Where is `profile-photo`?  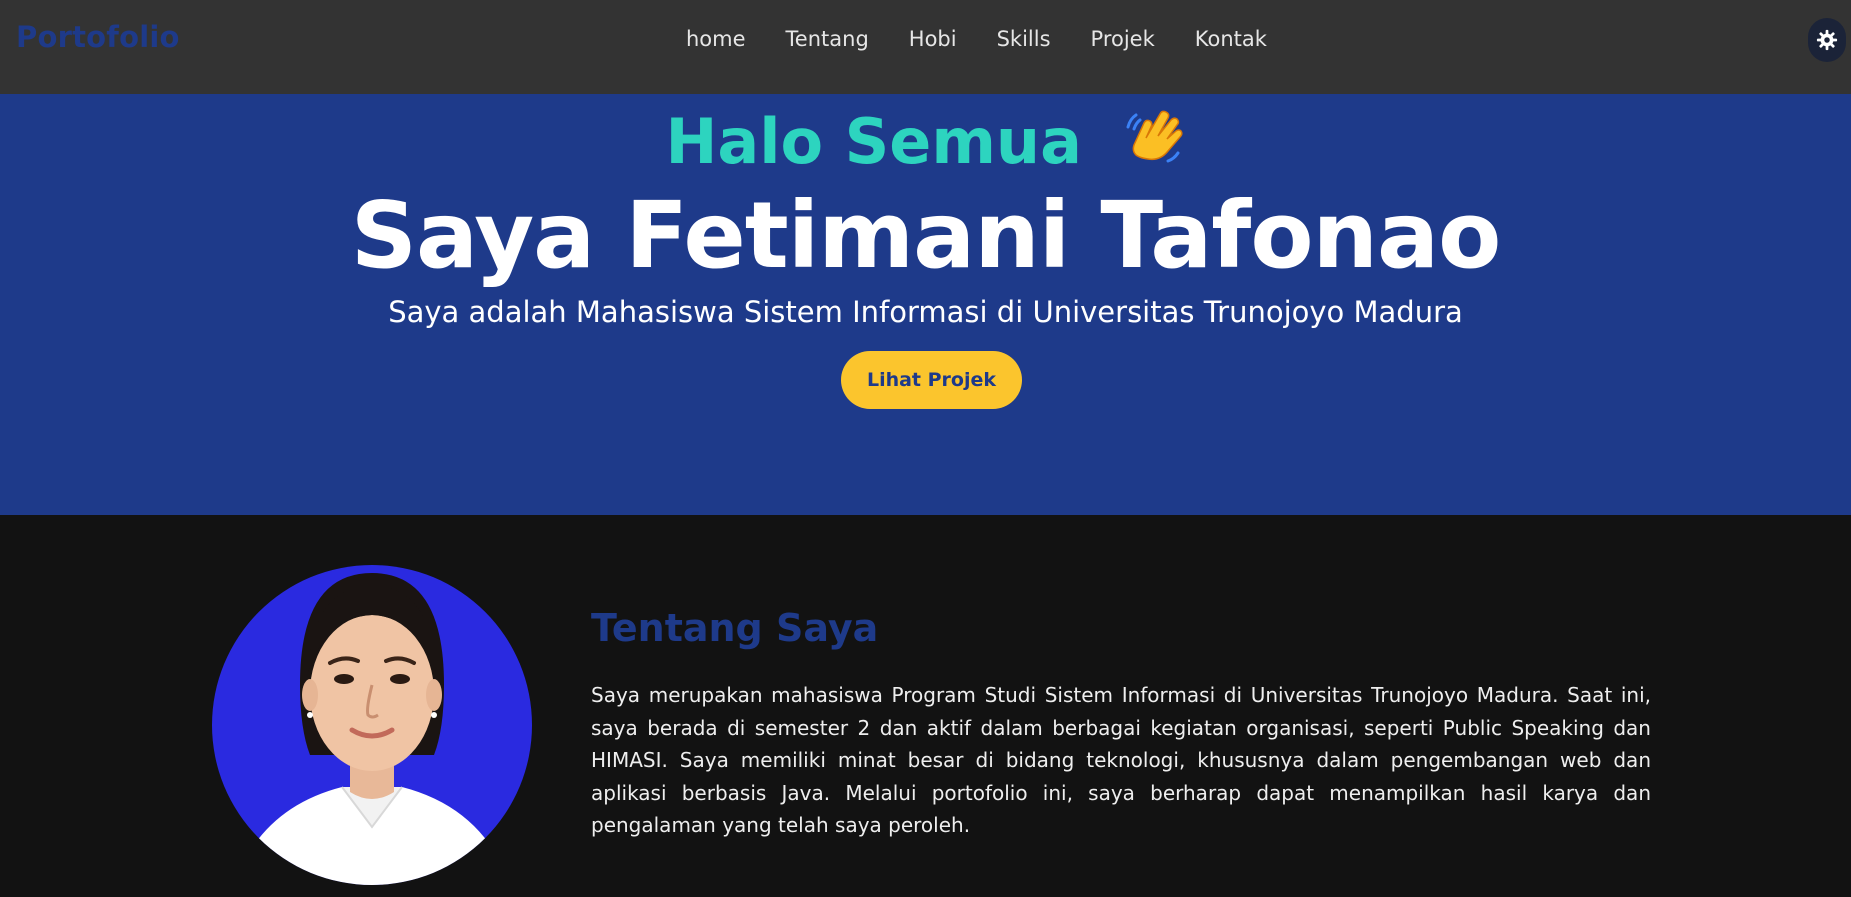 profile-photo is located at coordinates (372, 725).